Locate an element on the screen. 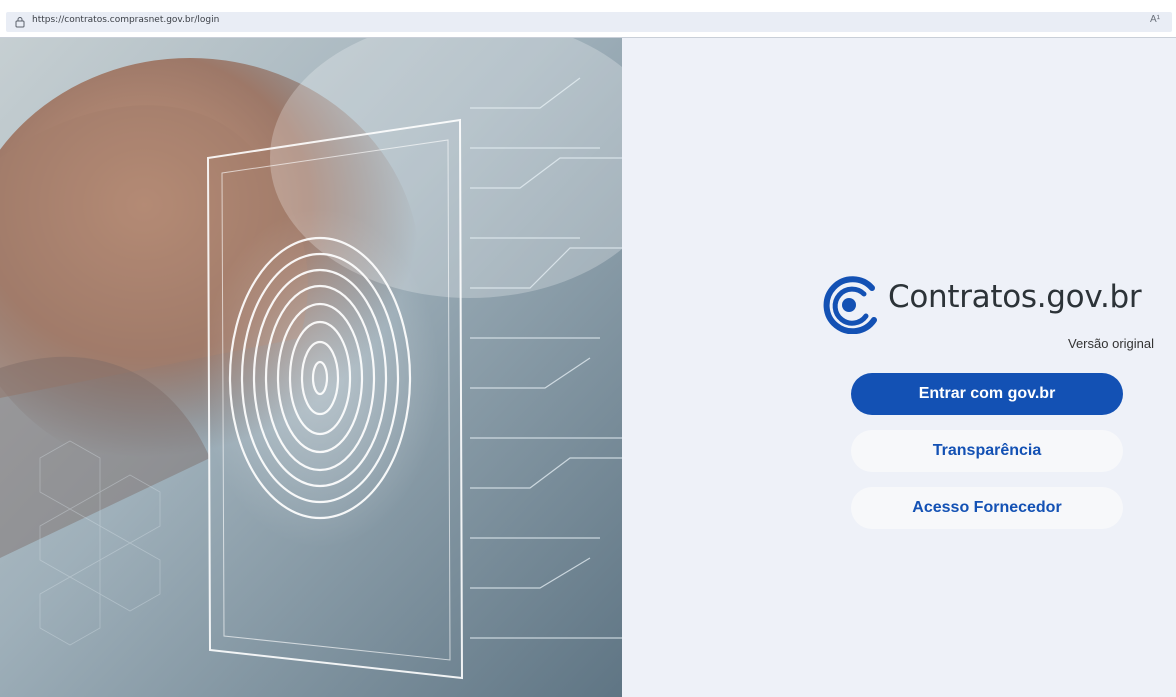 The height and width of the screenshot is (697, 1176). version-label: Versão original is located at coordinates (1111, 343).